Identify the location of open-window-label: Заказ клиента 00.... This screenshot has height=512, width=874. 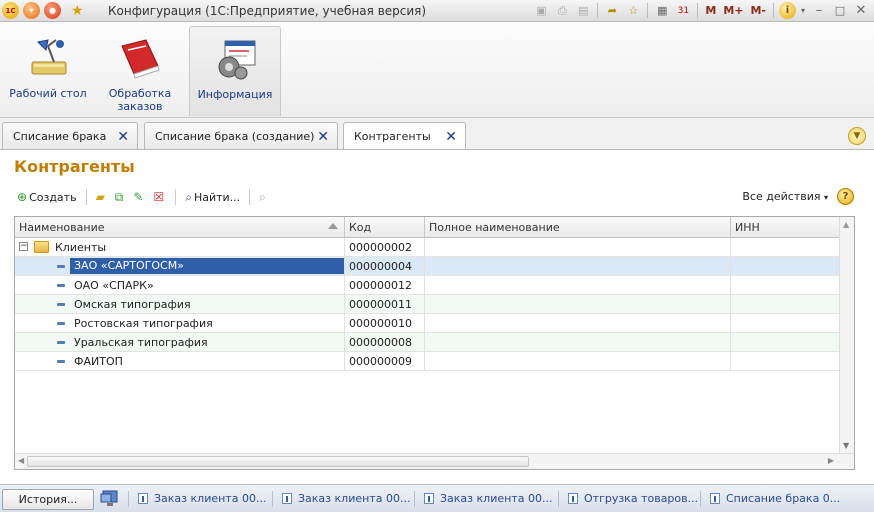
(210, 498).